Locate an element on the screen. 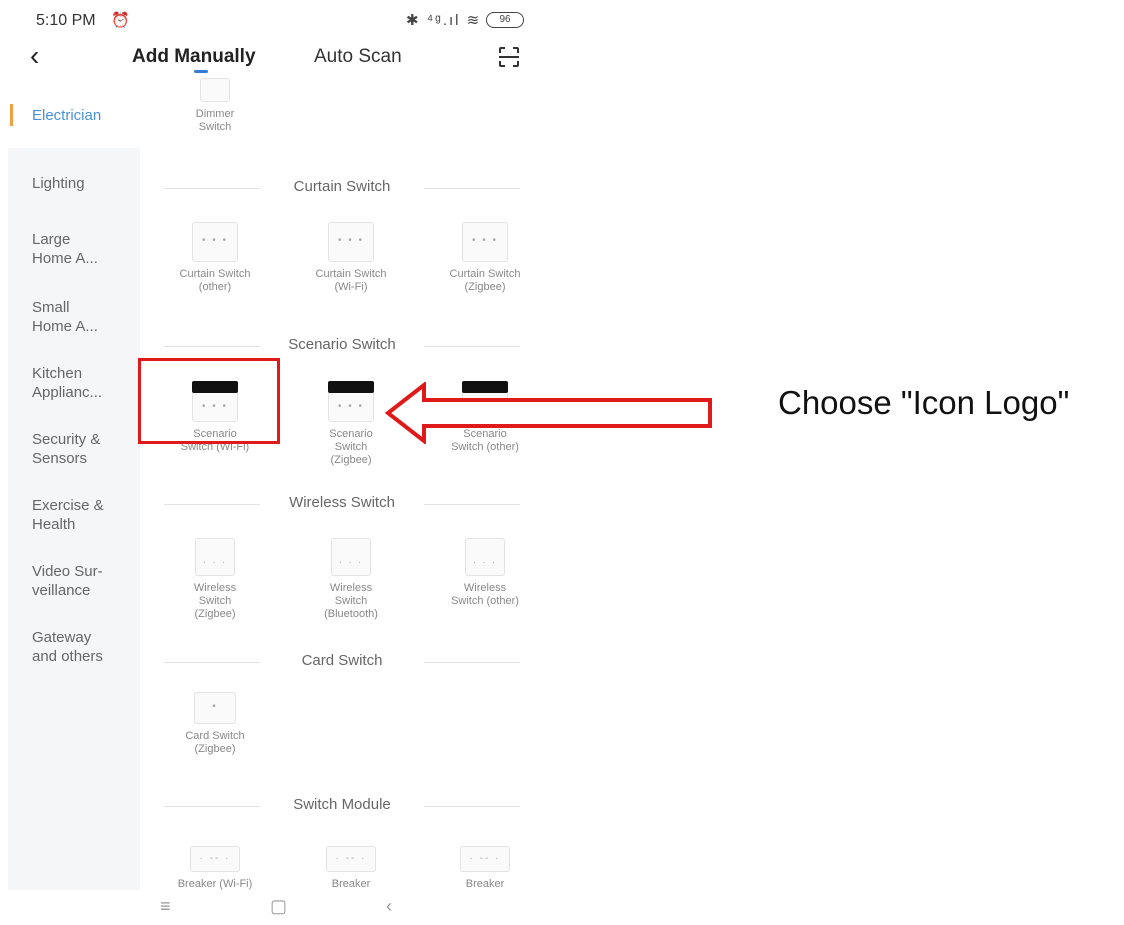 Image resolution: width=1124 pixels, height=925 pixels. signal-icons: ✱ ⁴ᵍ.ıl ≋ is located at coordinates (444, 20).